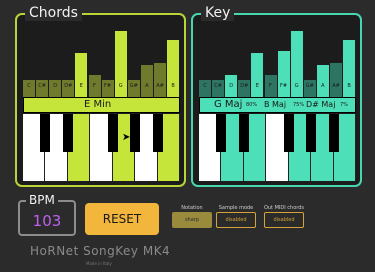  What do you see at coordinates (81, 75) in the screenshot?
I see `chords-bar-e` at bounding box center [81, 75].